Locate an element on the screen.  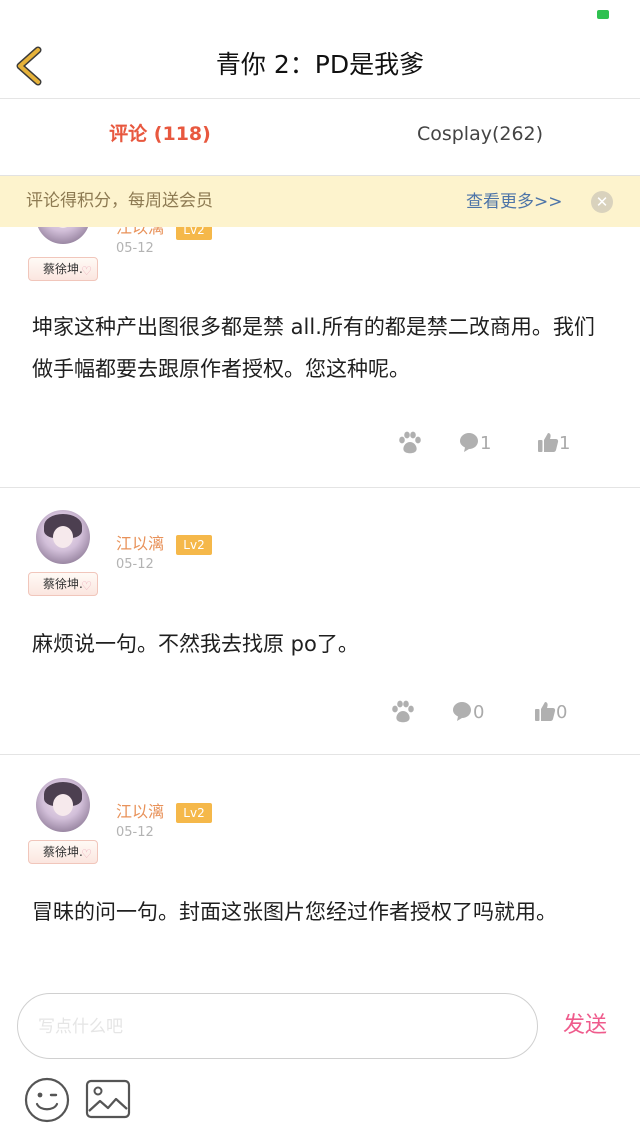
image-icon is located at coordinates (108, 1099).